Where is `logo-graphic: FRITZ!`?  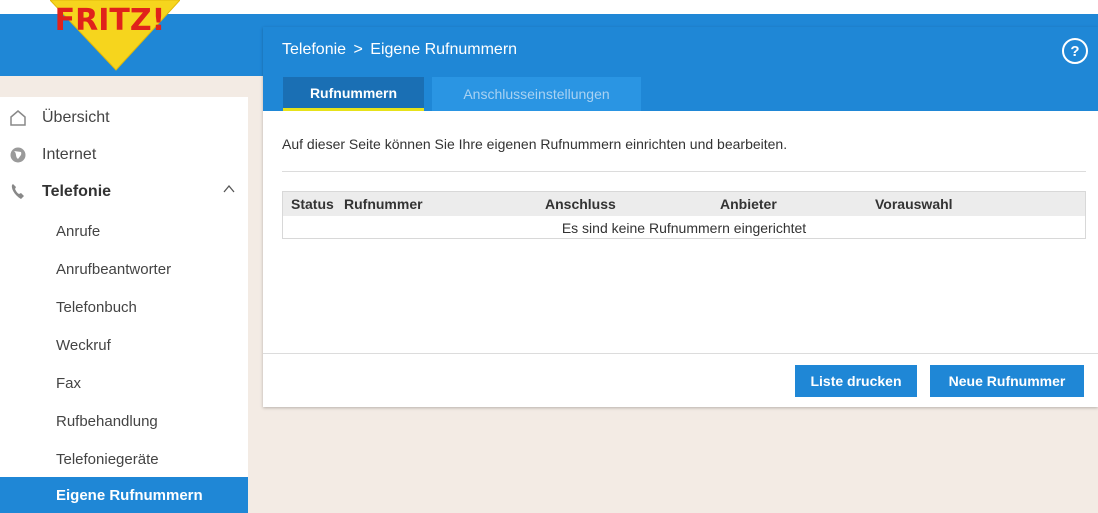 logo-graphic: FRITZ! is located at coordinates (115, 35).